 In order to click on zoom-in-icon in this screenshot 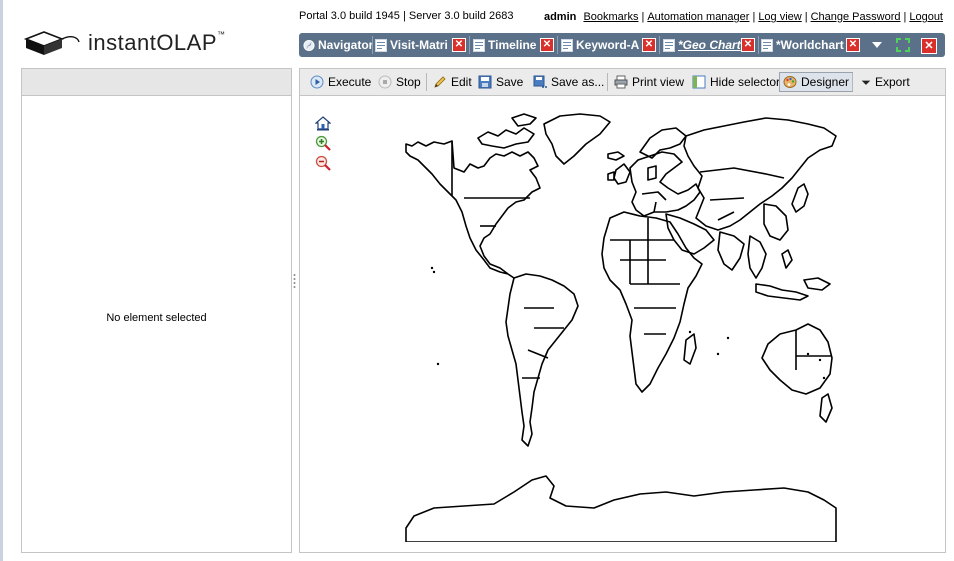, I will do `click(323, 143)`.